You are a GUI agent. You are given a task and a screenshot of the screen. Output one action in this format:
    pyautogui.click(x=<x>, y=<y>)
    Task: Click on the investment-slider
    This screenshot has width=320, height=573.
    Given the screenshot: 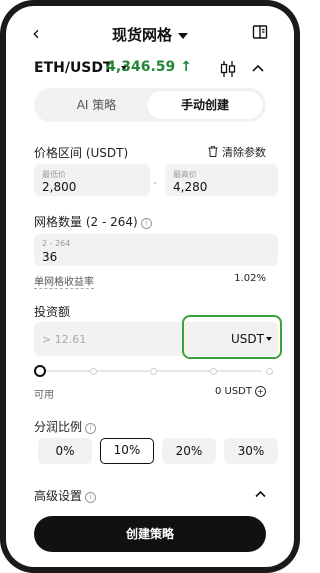 What is the action you would take?
    pyautogui.click(x=153, y=371)
    